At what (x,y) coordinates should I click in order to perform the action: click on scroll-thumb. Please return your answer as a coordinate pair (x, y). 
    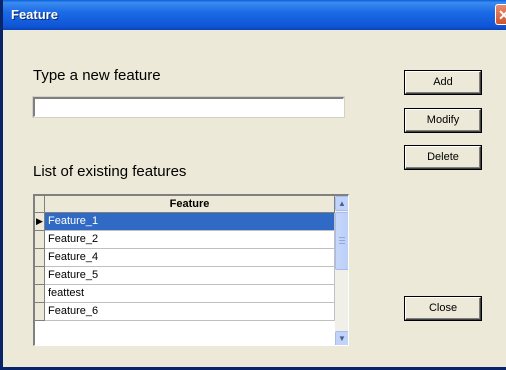
    Looking at the image, I should click on (341, 241).